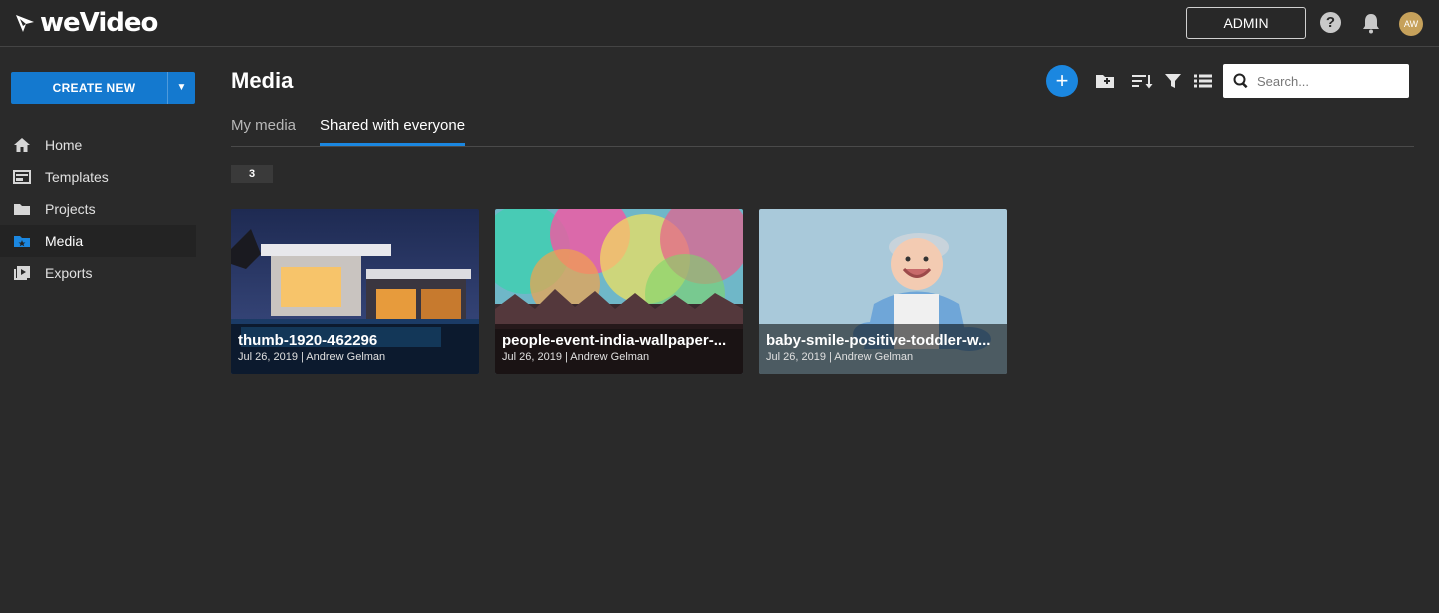 Image resolution: width=1439 pixels, height=613 pixels. Describe the element at coordinates (1240, 81) in the screenshot. I see `search-icon` at that location.